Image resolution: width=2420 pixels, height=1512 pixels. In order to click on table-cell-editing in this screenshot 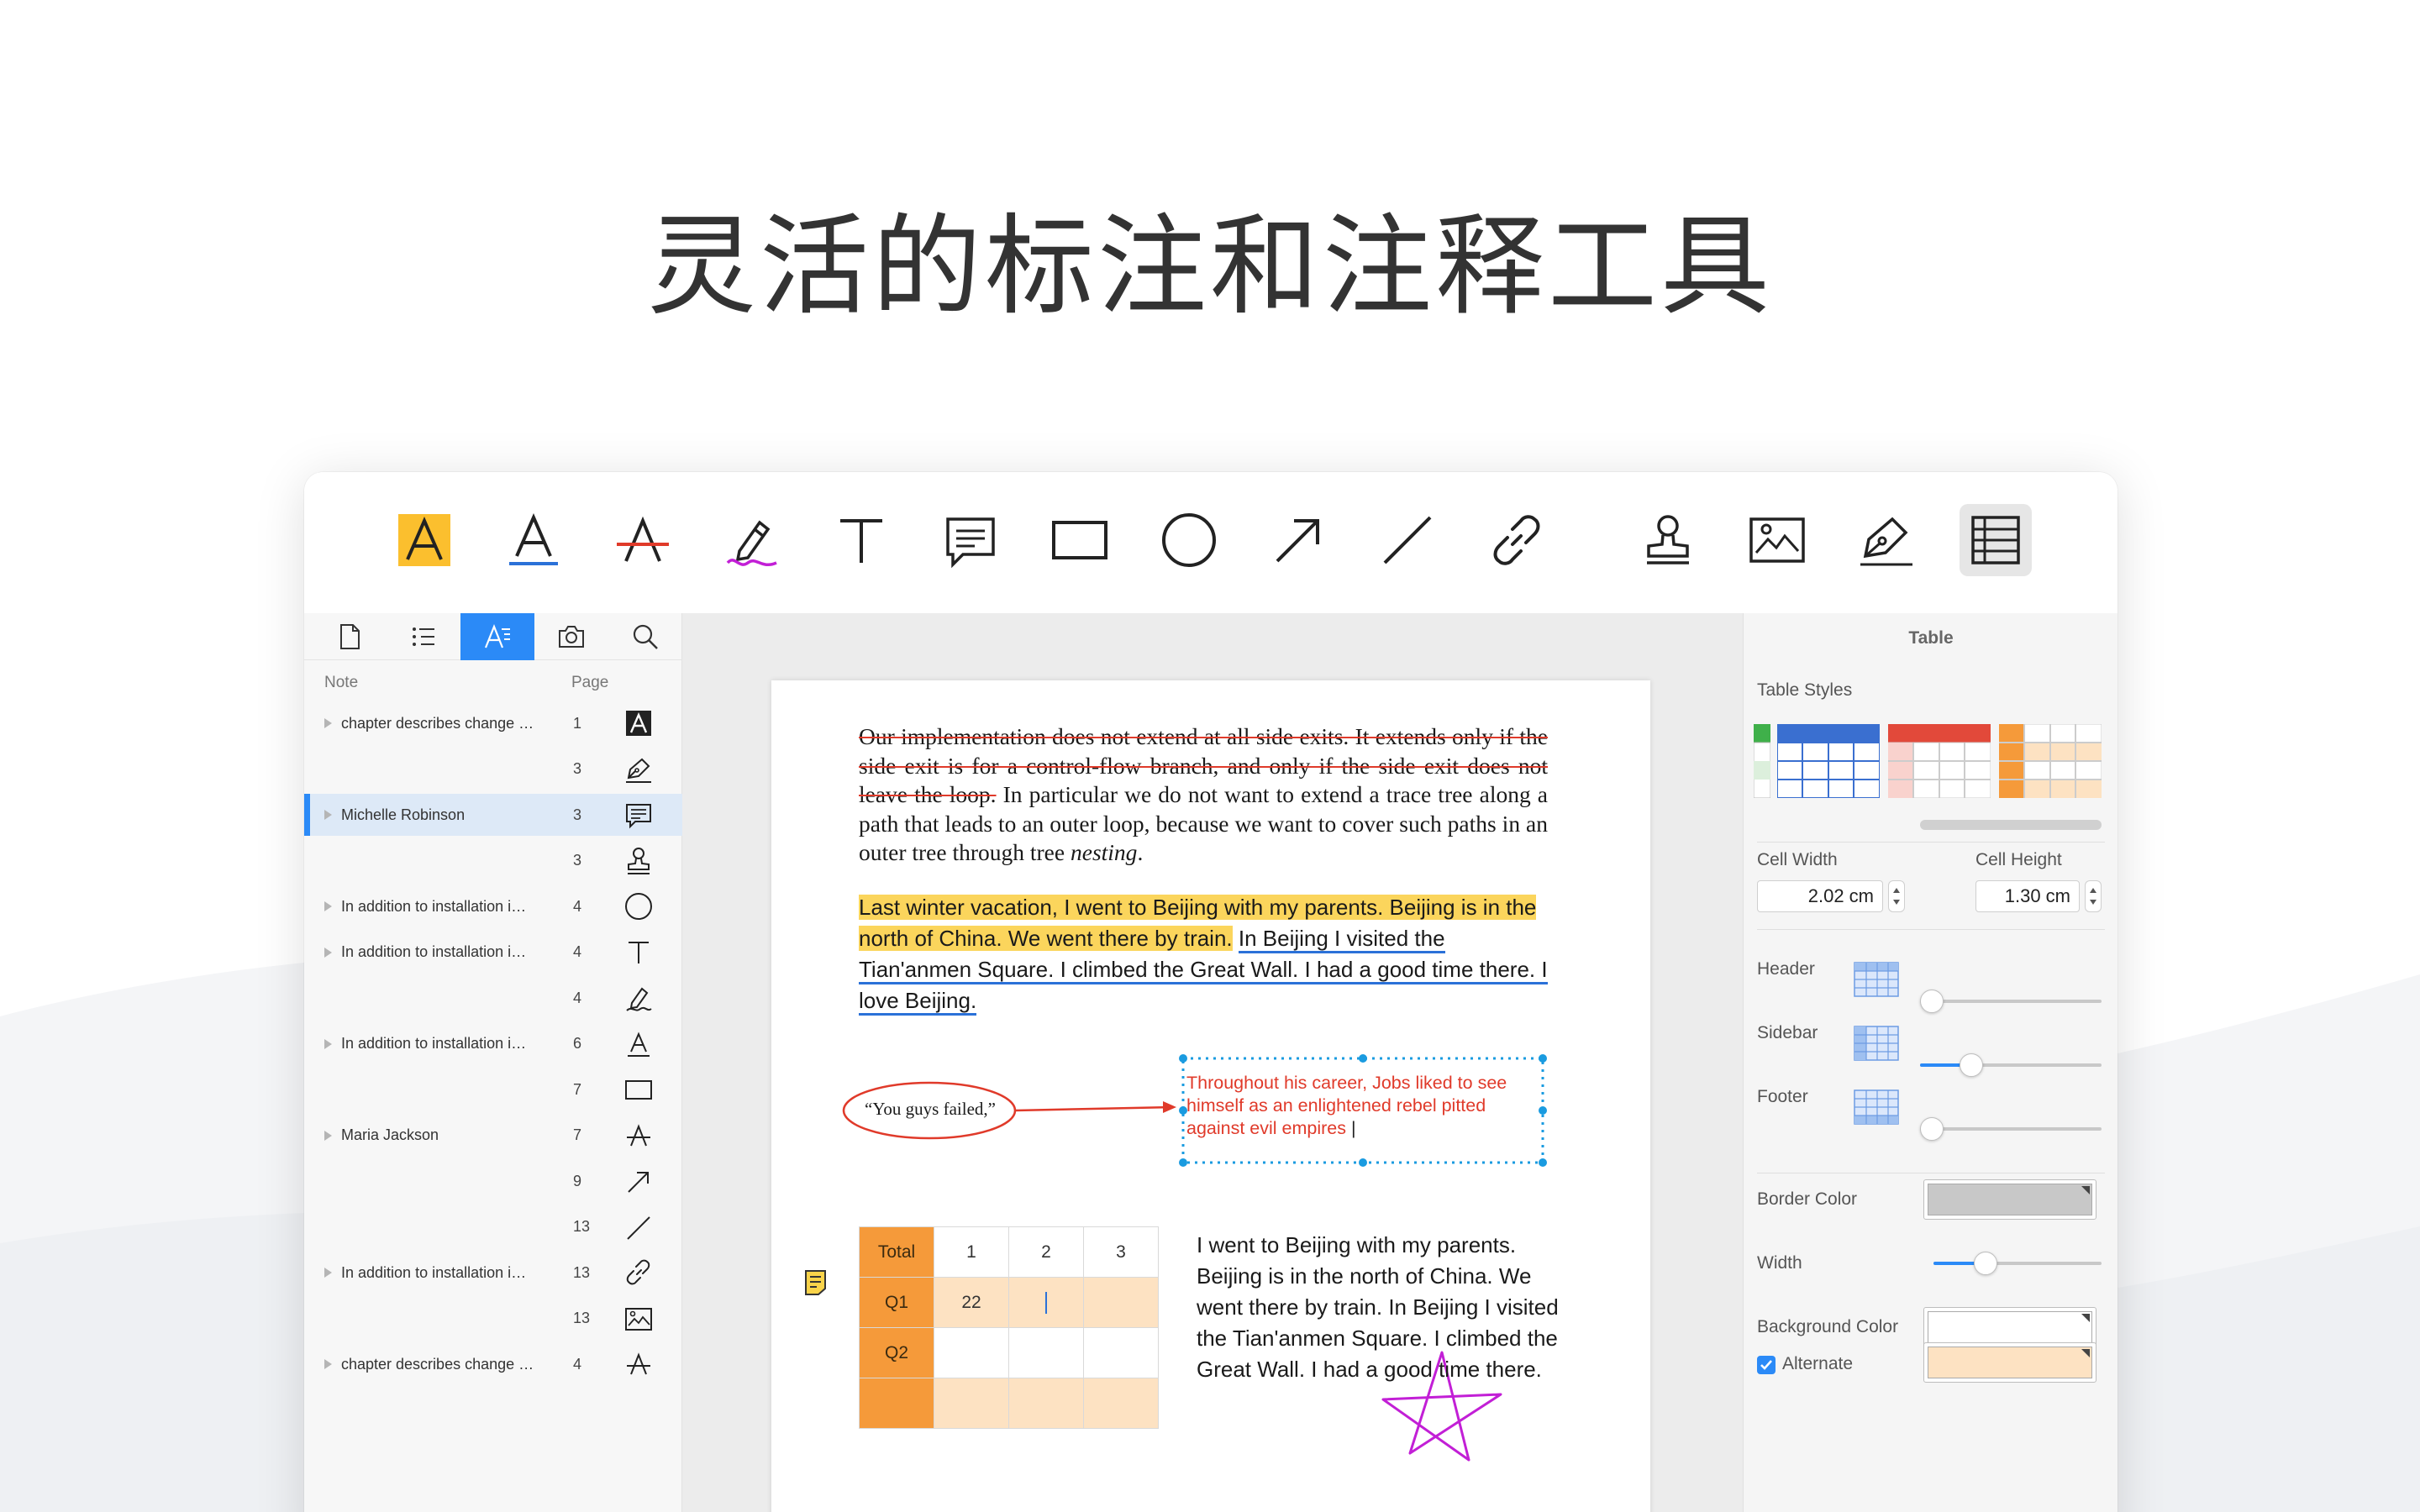, I will do `click(1046, 1302)`.